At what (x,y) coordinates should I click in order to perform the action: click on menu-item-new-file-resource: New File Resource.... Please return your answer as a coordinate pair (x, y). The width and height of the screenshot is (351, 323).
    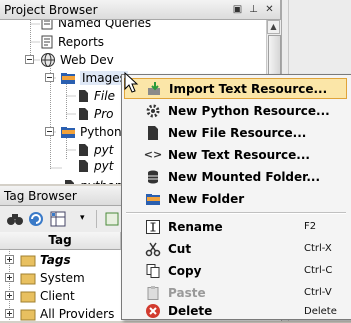
    Looking at the image, I should click on (235, 132).